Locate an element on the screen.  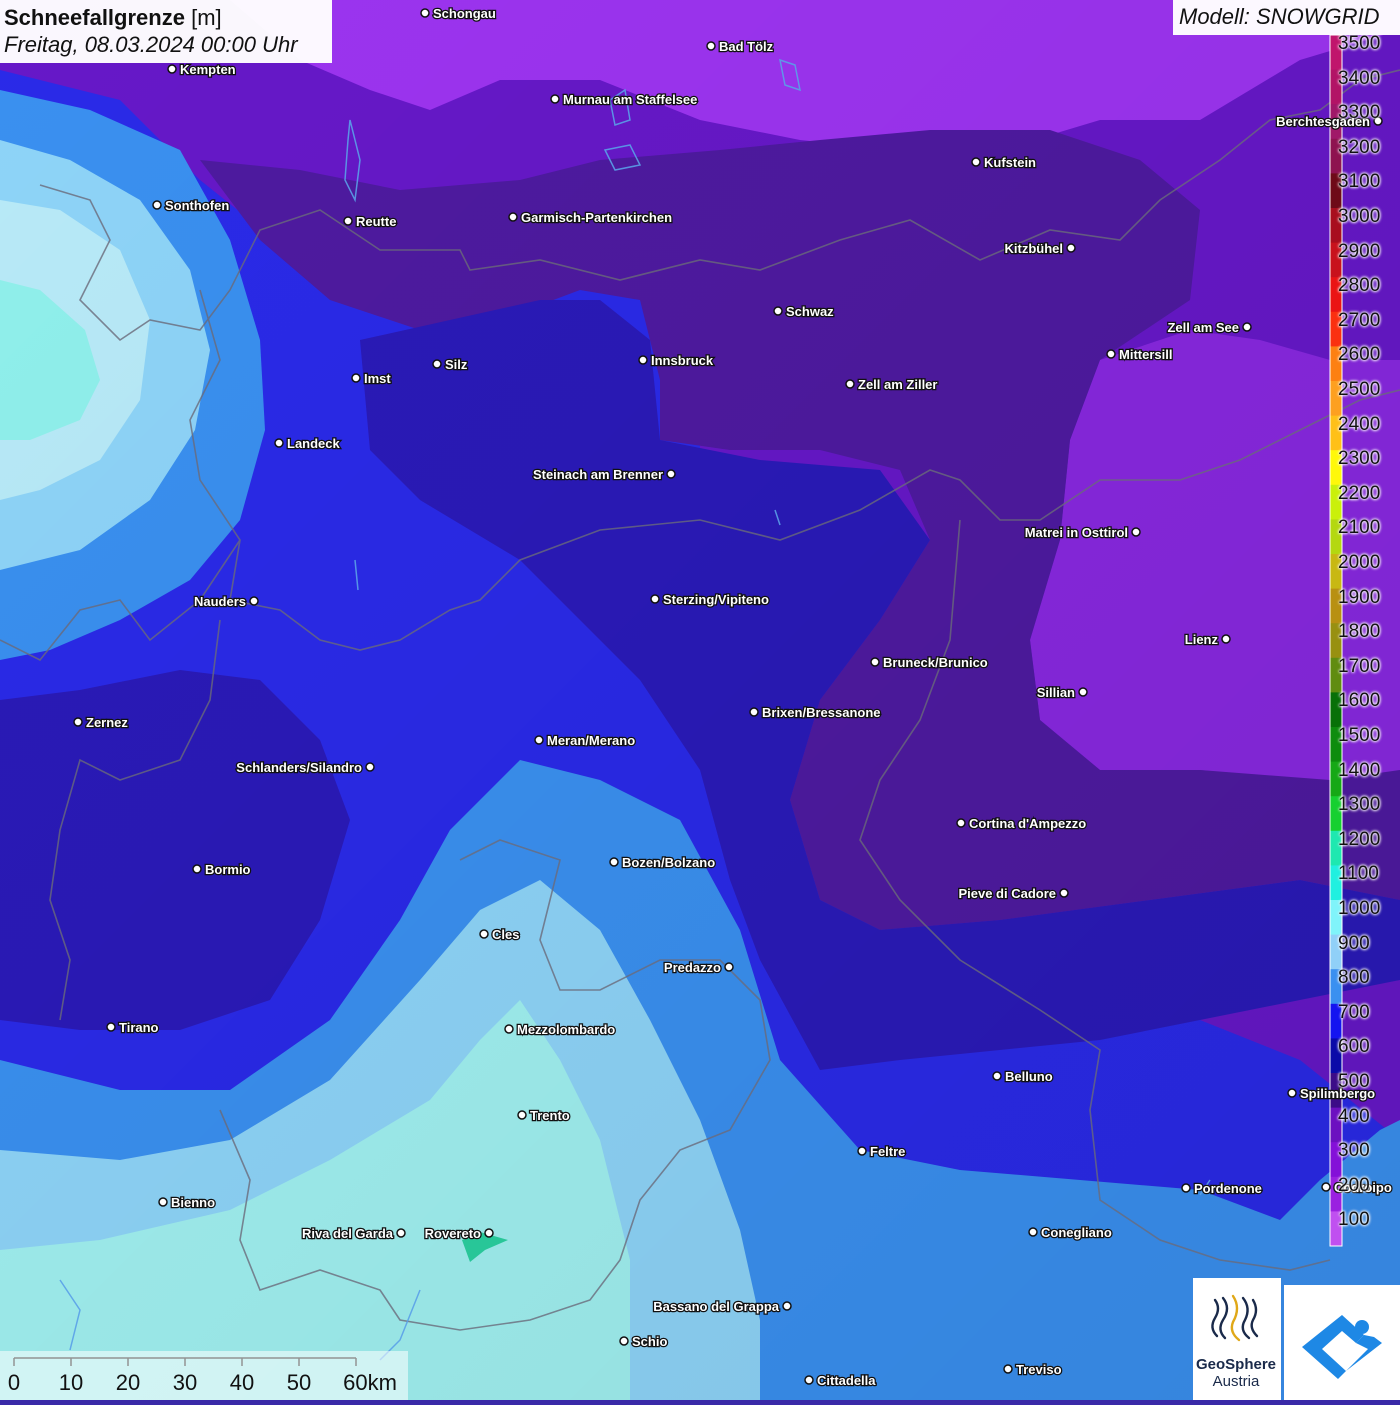
city-label: Imst is located at coordinates (377, 378).